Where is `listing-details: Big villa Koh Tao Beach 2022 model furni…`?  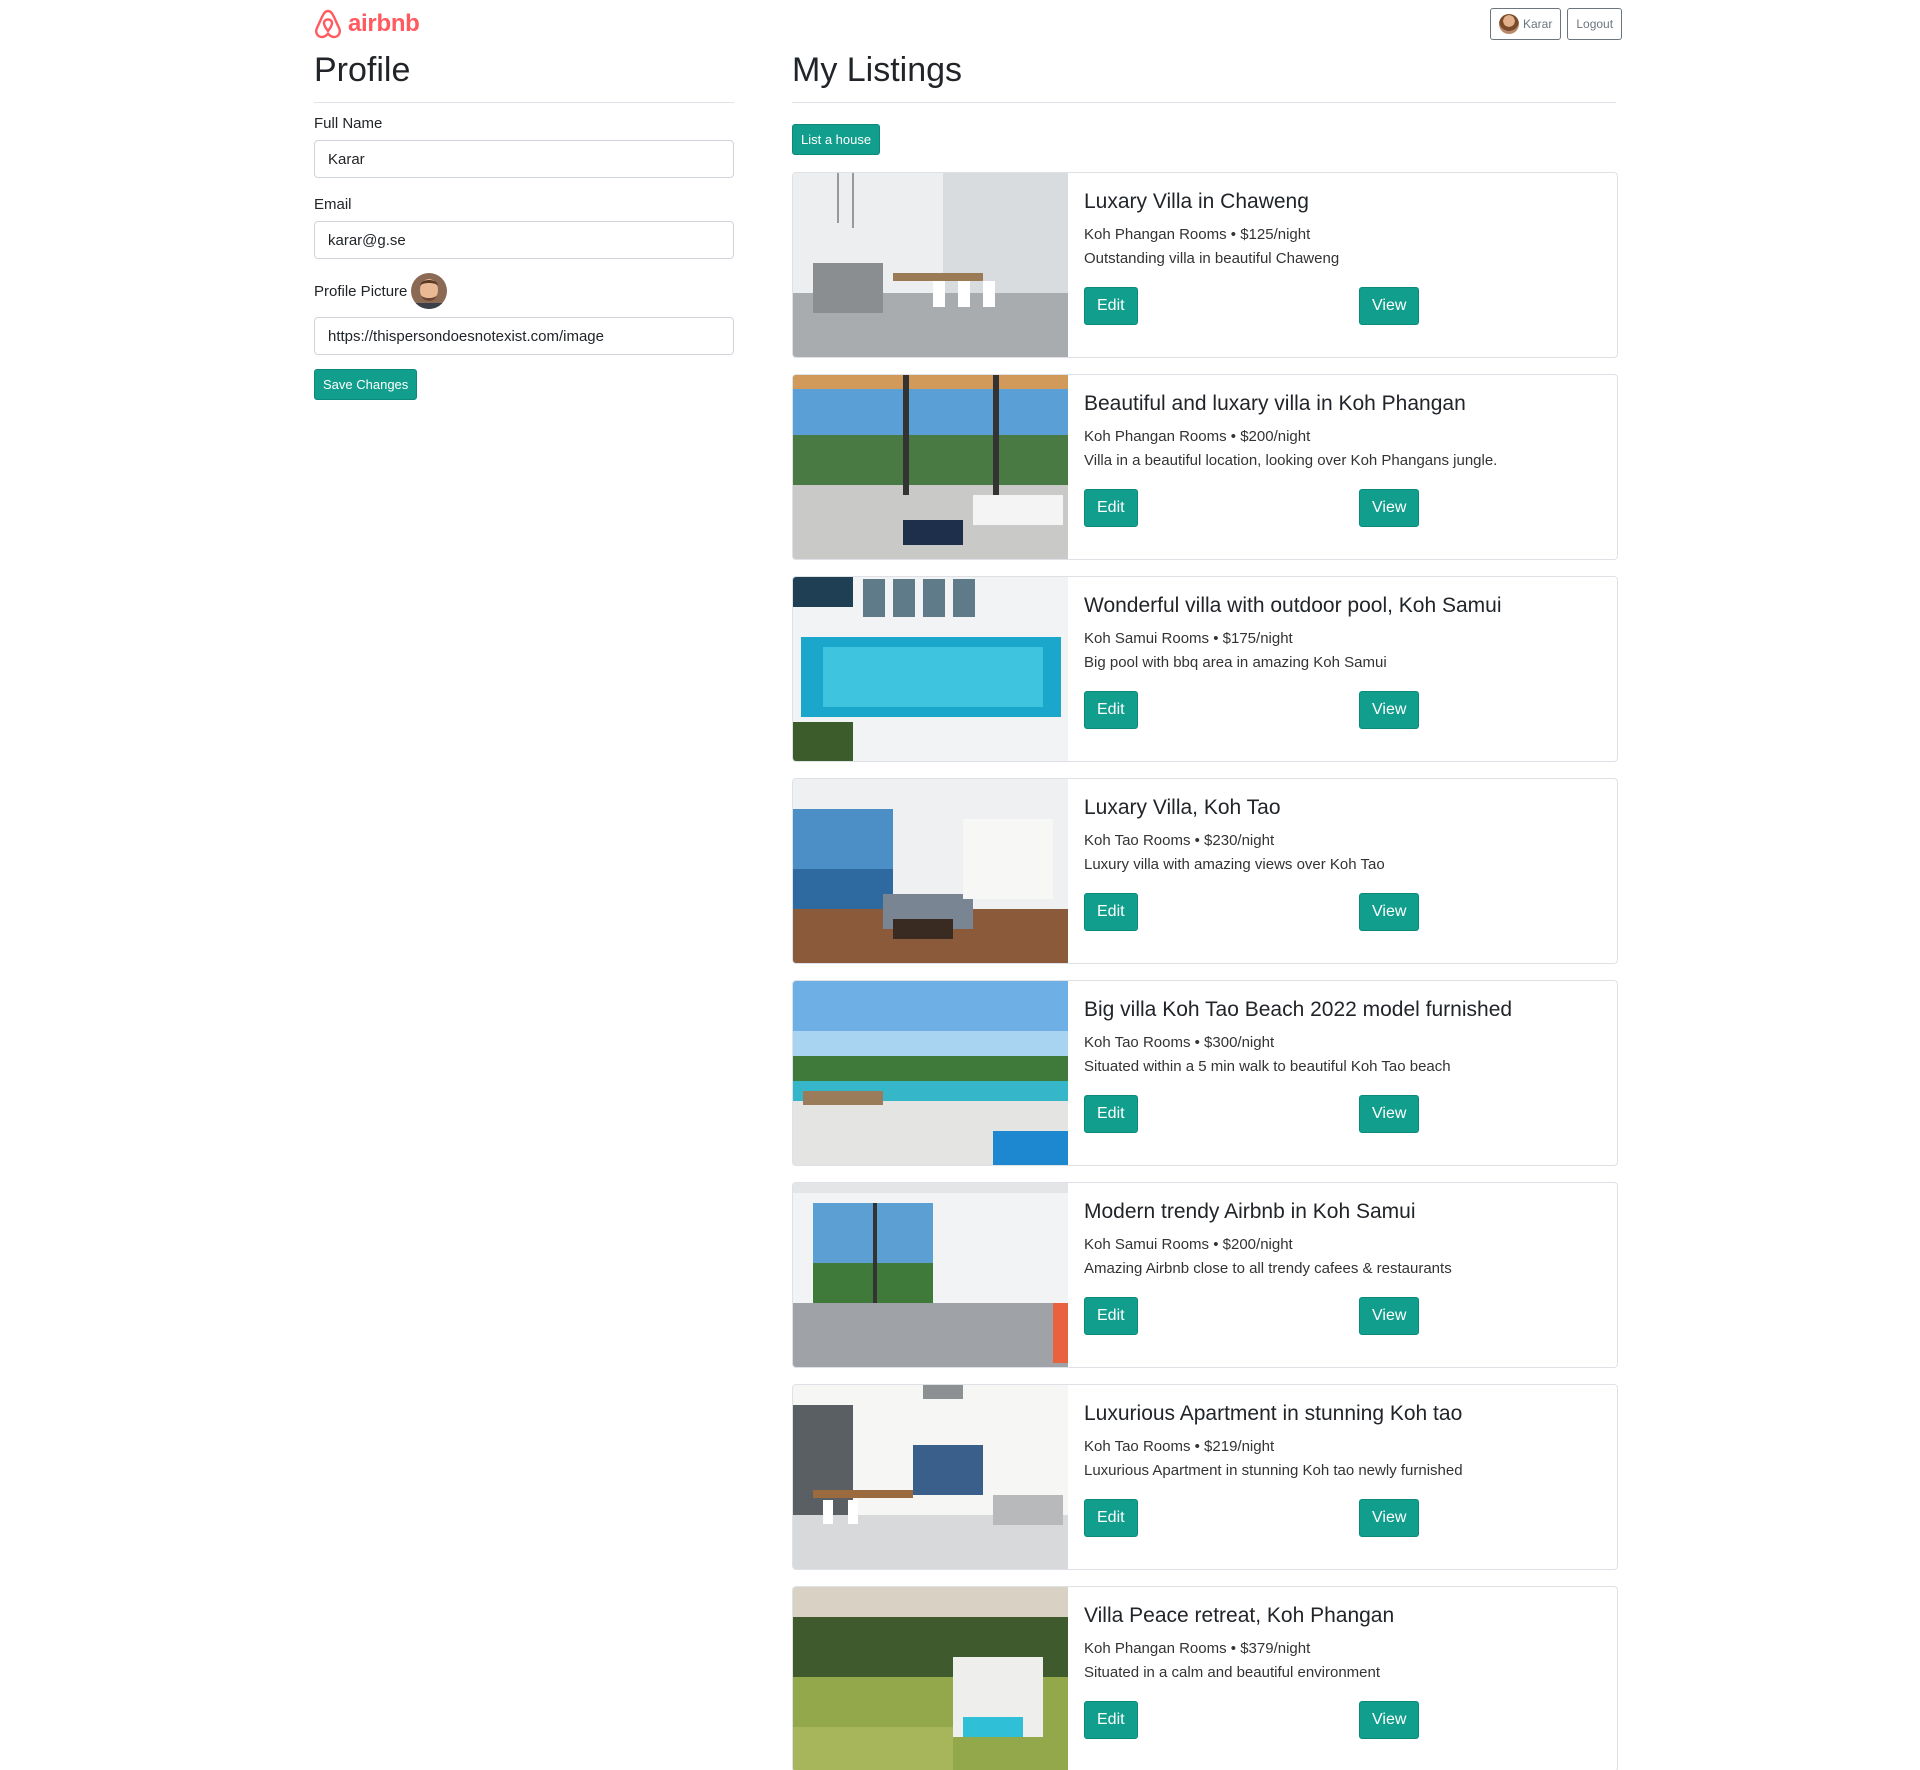 listing-details: Big villa Koh Tao Beach 2022 model furni… is located at coordinates (1342, 1073).